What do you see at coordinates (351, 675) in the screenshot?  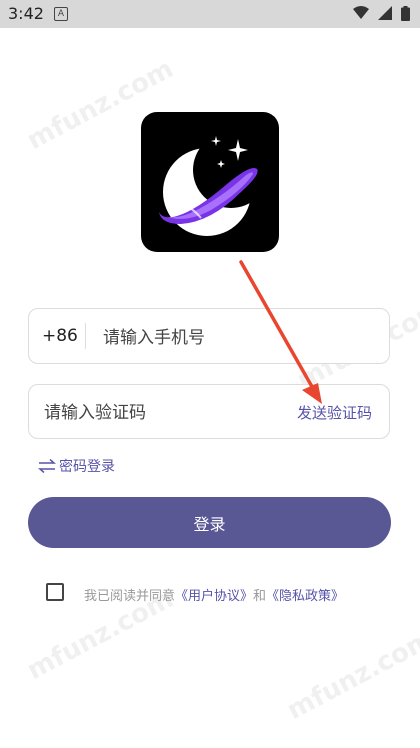 I see `watermark: mfunz.com` at bounding box center [351, 675].